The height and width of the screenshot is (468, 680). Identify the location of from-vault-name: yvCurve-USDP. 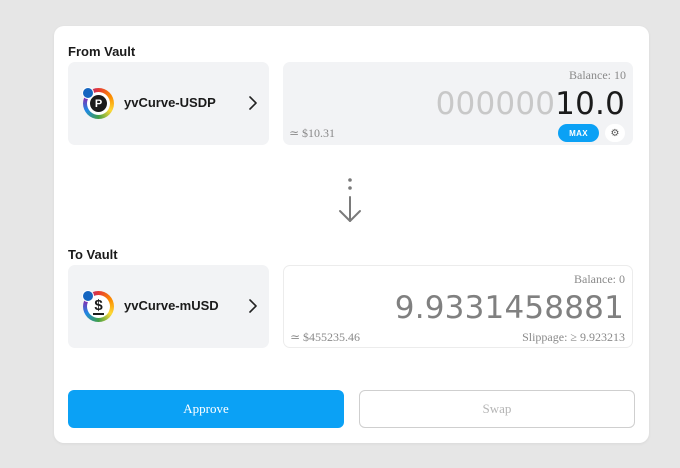
(170, 102).